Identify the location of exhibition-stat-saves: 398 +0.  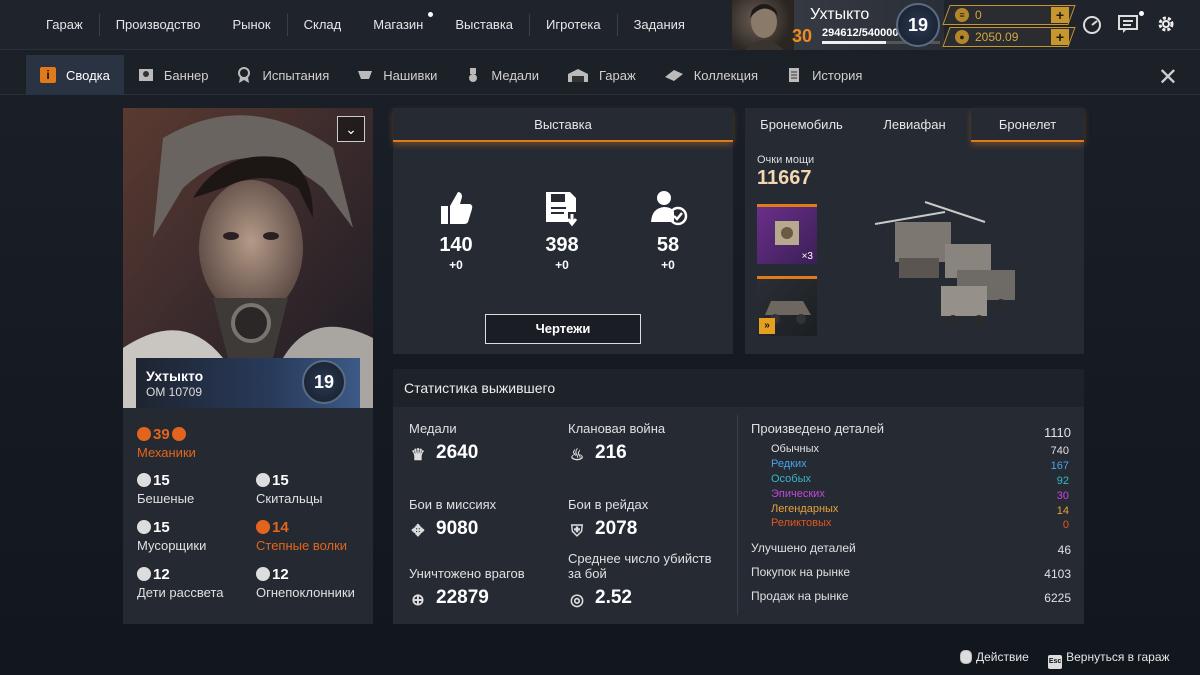
(562, 230).